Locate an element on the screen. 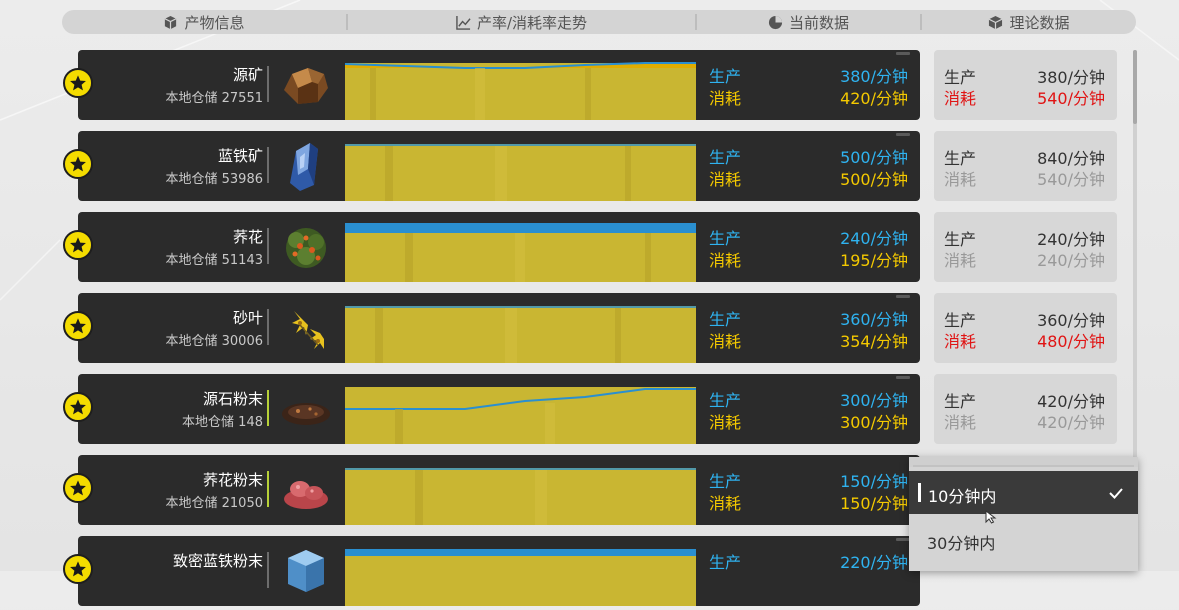 This screenshot has height=610, width=1179. scrollbar-thumb is located at coordinates (1135, 87).